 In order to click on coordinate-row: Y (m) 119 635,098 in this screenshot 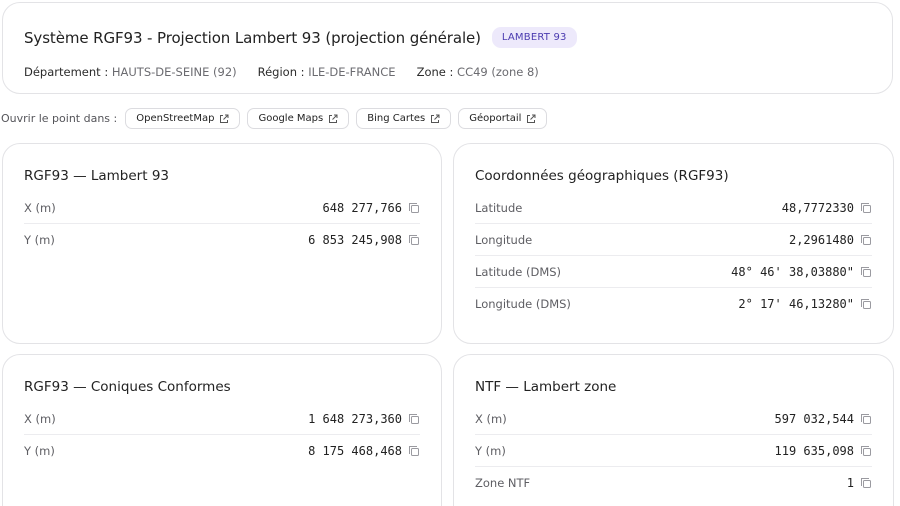, I will do `click(673, 451)`.